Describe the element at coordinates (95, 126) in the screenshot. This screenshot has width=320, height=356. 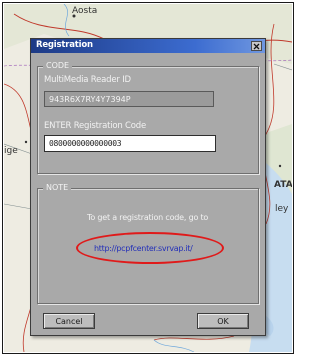
I see `registration-code-label: ENTER Registration Code` at that location.